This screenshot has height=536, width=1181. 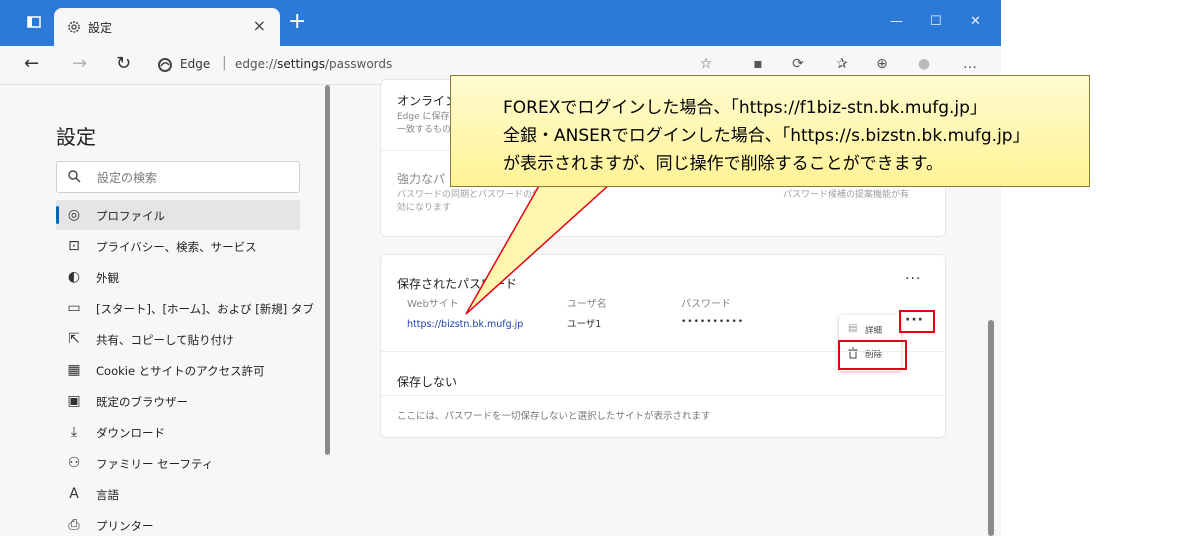 I want to click on collections-add-icon: ⊕, so click(x=882, y=64).